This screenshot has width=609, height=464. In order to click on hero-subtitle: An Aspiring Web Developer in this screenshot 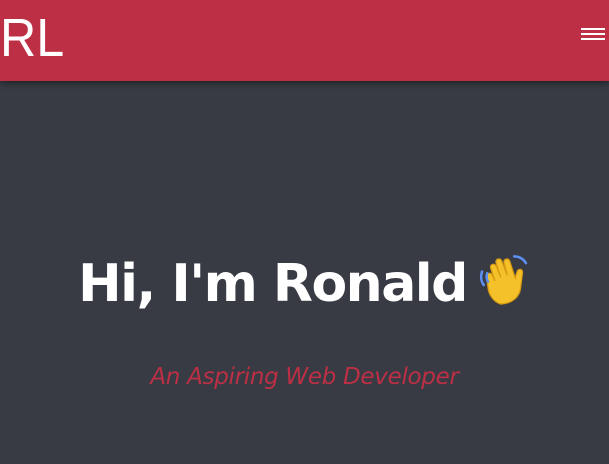, I will do `click(304, 377)`.